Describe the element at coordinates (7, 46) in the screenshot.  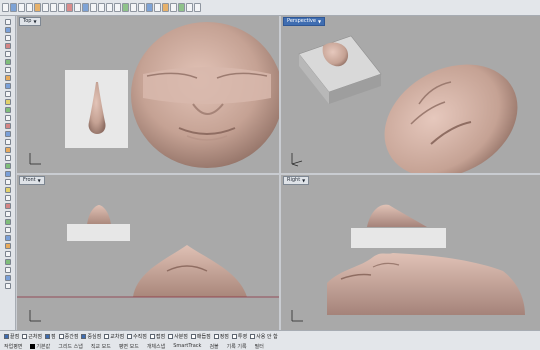
I see `polyline-tool-icon` at that location.